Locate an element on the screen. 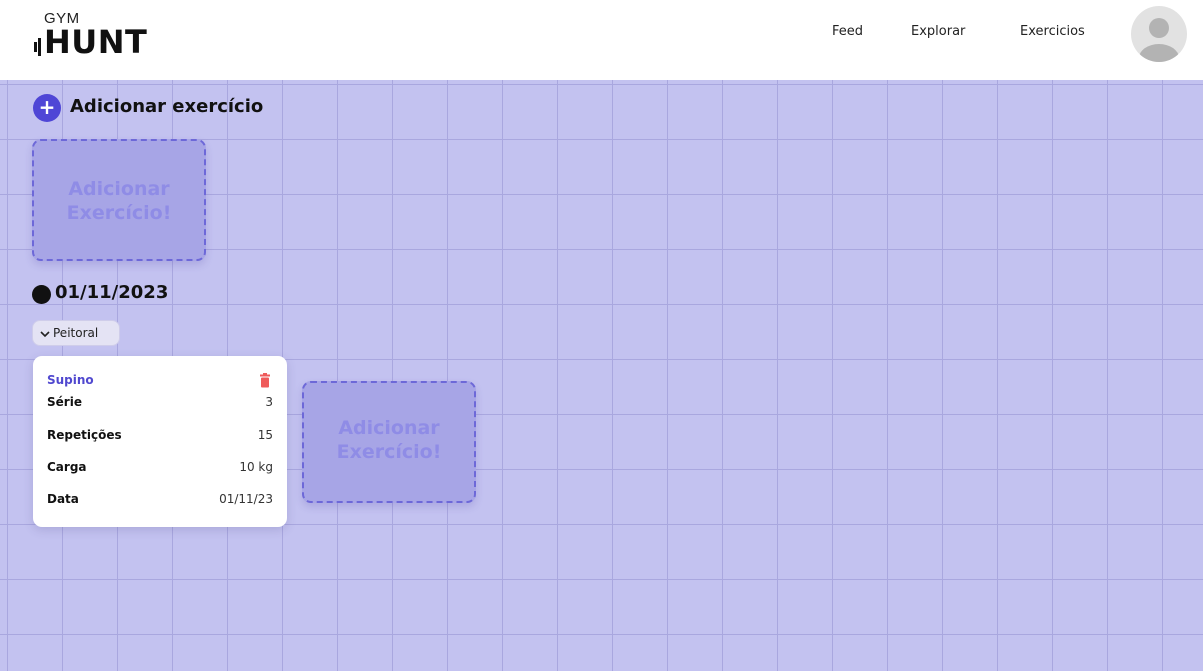  date-bullet-icon is located at coordinates (41, 294).